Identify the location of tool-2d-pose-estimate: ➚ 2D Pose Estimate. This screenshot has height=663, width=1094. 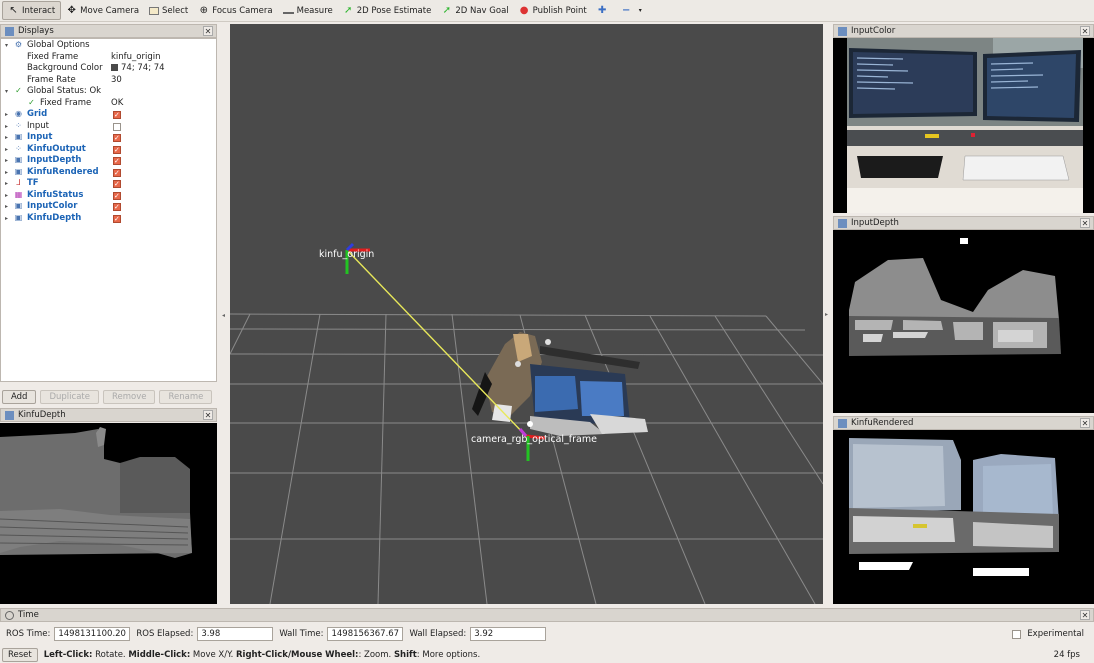
(387, 10).